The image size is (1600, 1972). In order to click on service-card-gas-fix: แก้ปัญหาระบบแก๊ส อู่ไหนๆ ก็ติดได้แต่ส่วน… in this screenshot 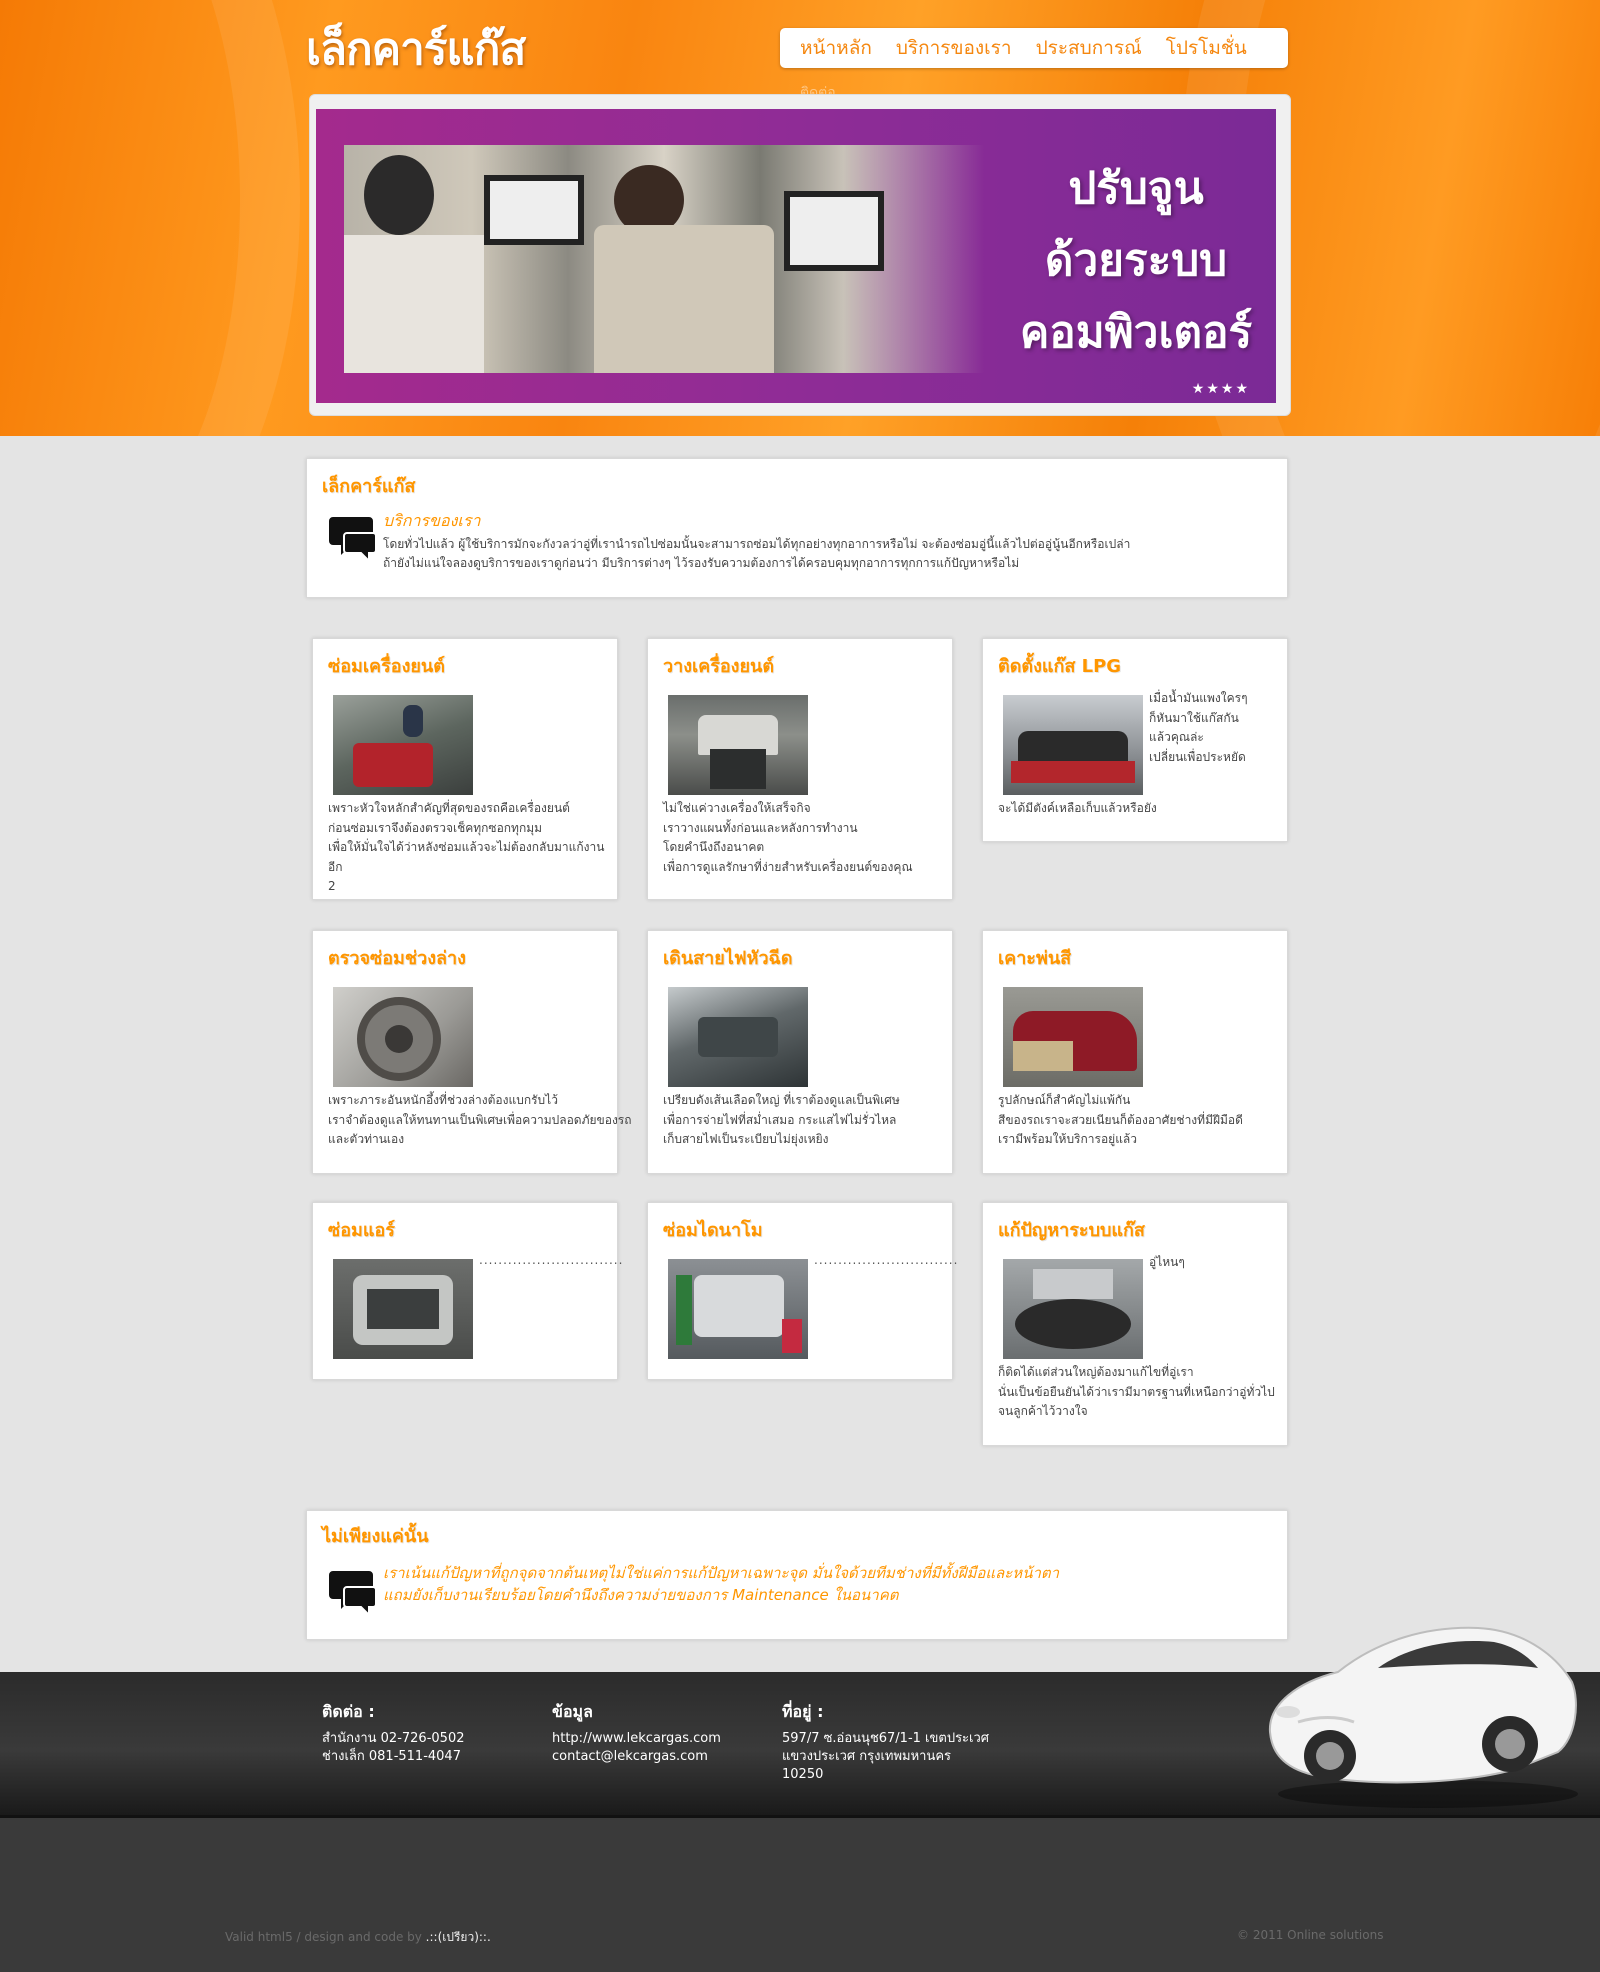, I will do `click(1135, 1324)`.